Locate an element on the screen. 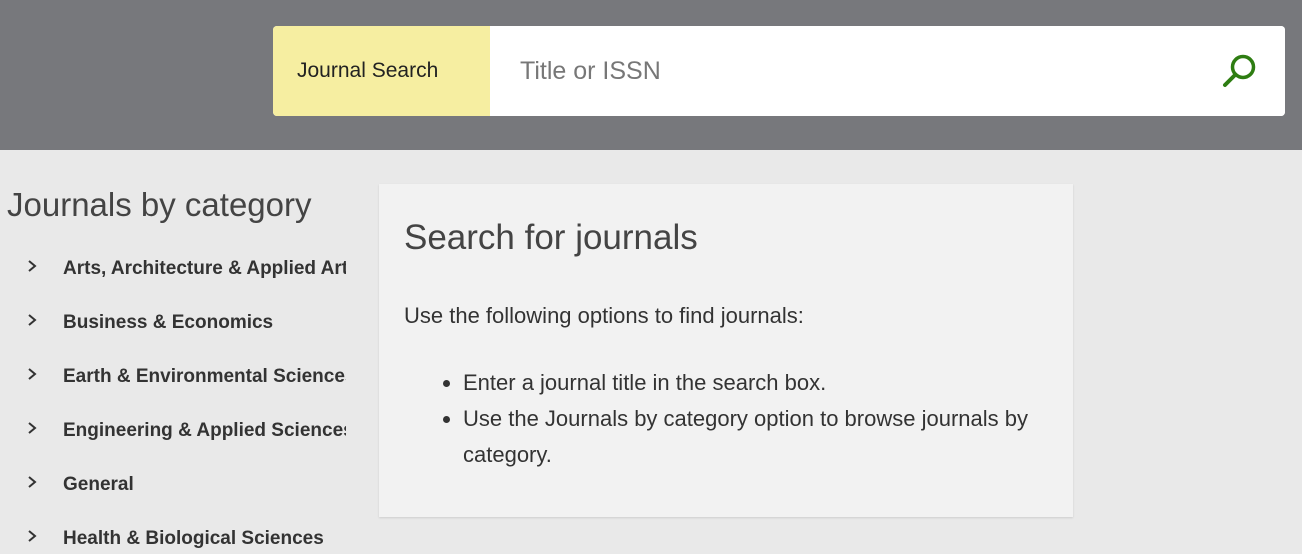  category-item-business: Business & Economics is located at coordinates (173, 335).